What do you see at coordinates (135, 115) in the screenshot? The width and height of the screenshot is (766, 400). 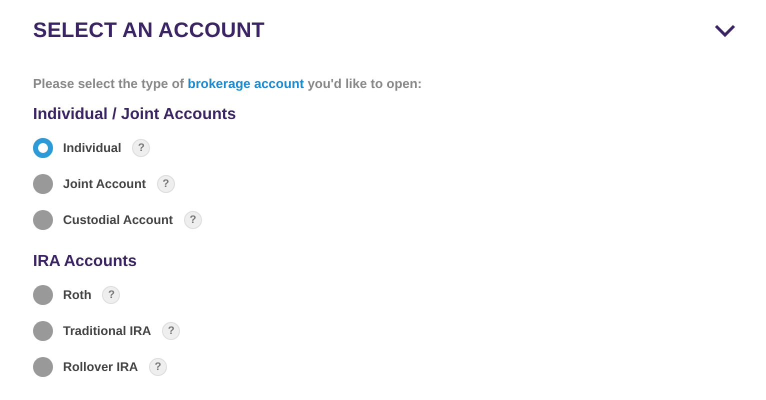 I see `group-heading: Individual / Joint Accounts` at bounding box center [135, 115].